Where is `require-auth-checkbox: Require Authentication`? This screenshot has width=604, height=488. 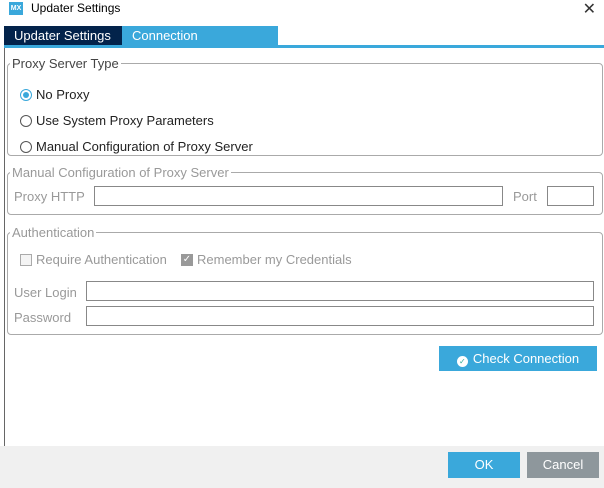
require-auth-checkbox: Require Authentication is located at coordinates (93, 259).